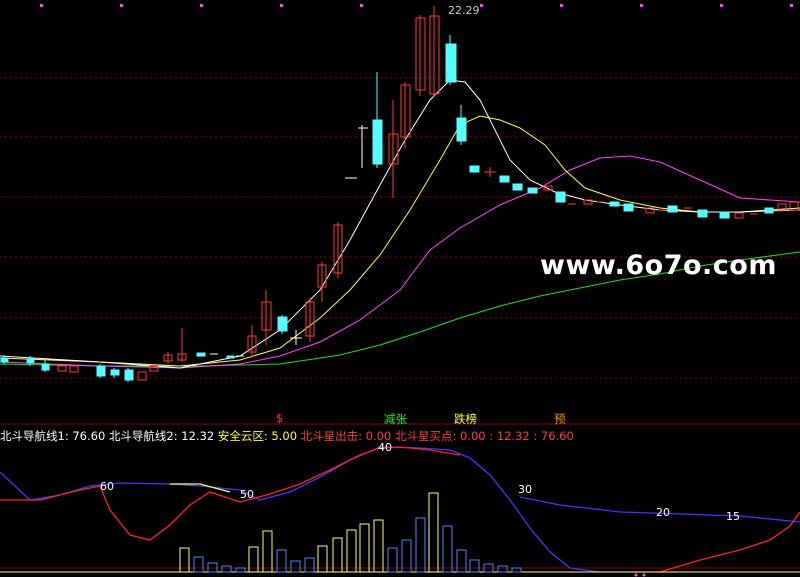 The image size is (800, 577). What do you see at coordinates (161, 436) in the screenshot?
I see `nav-line-2-value: 北斗导航线2: 12.32` at bounding box center [161, 436].